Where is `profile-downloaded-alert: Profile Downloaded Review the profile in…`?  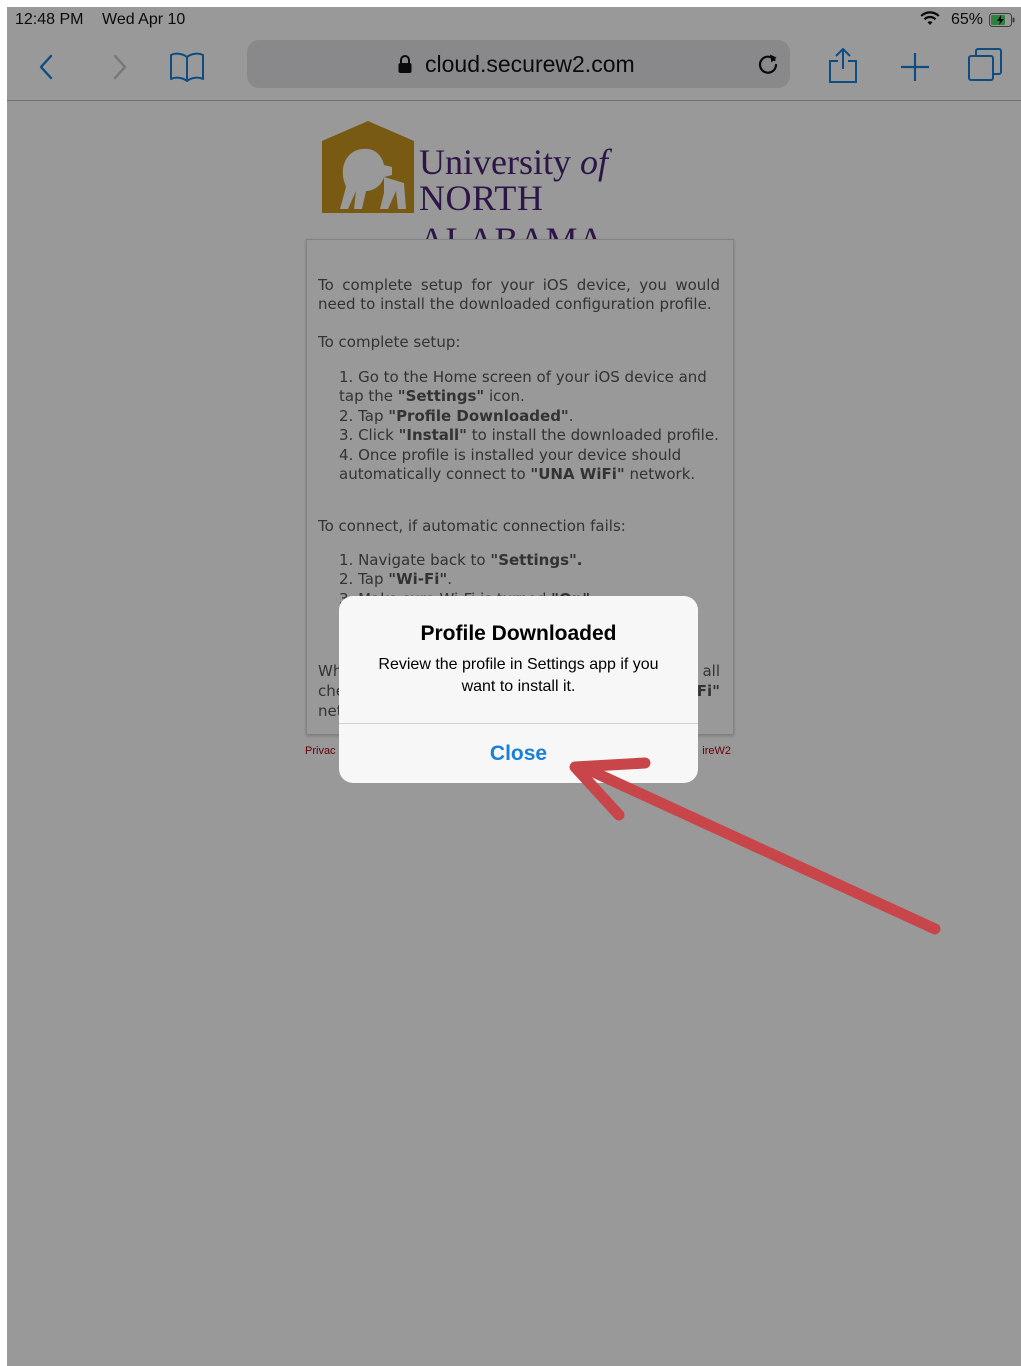 profile-downloaded-alert: Profile Downloaded Review the profile in… is located at coordinates (518, 689).